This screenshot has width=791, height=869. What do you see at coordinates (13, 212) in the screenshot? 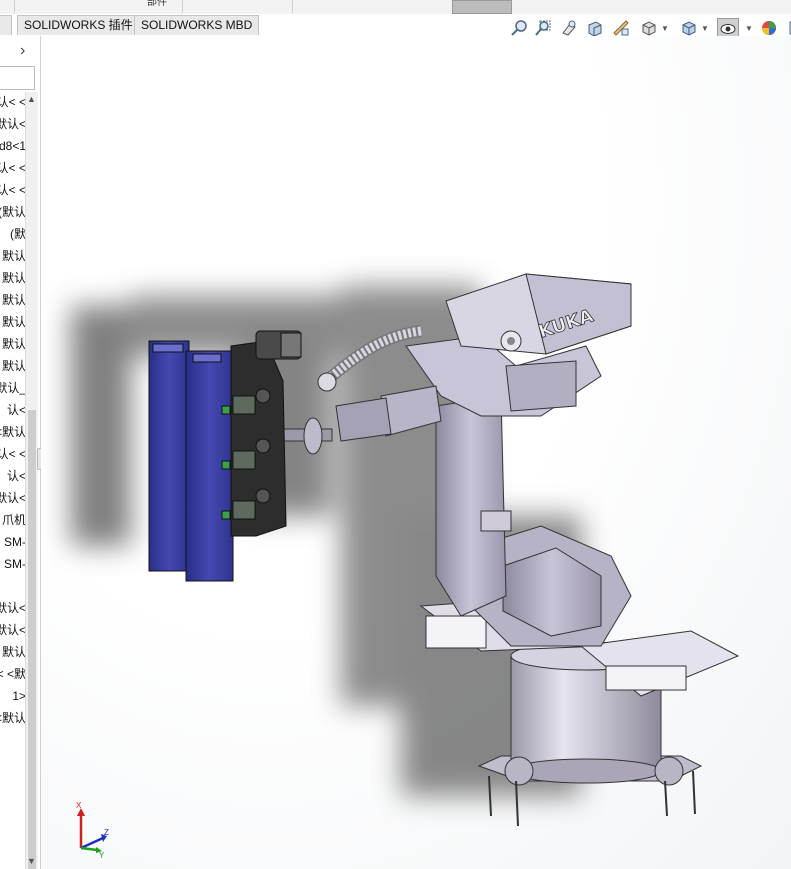
I see `tree-item: (默认` at bounding box center [13, 212].